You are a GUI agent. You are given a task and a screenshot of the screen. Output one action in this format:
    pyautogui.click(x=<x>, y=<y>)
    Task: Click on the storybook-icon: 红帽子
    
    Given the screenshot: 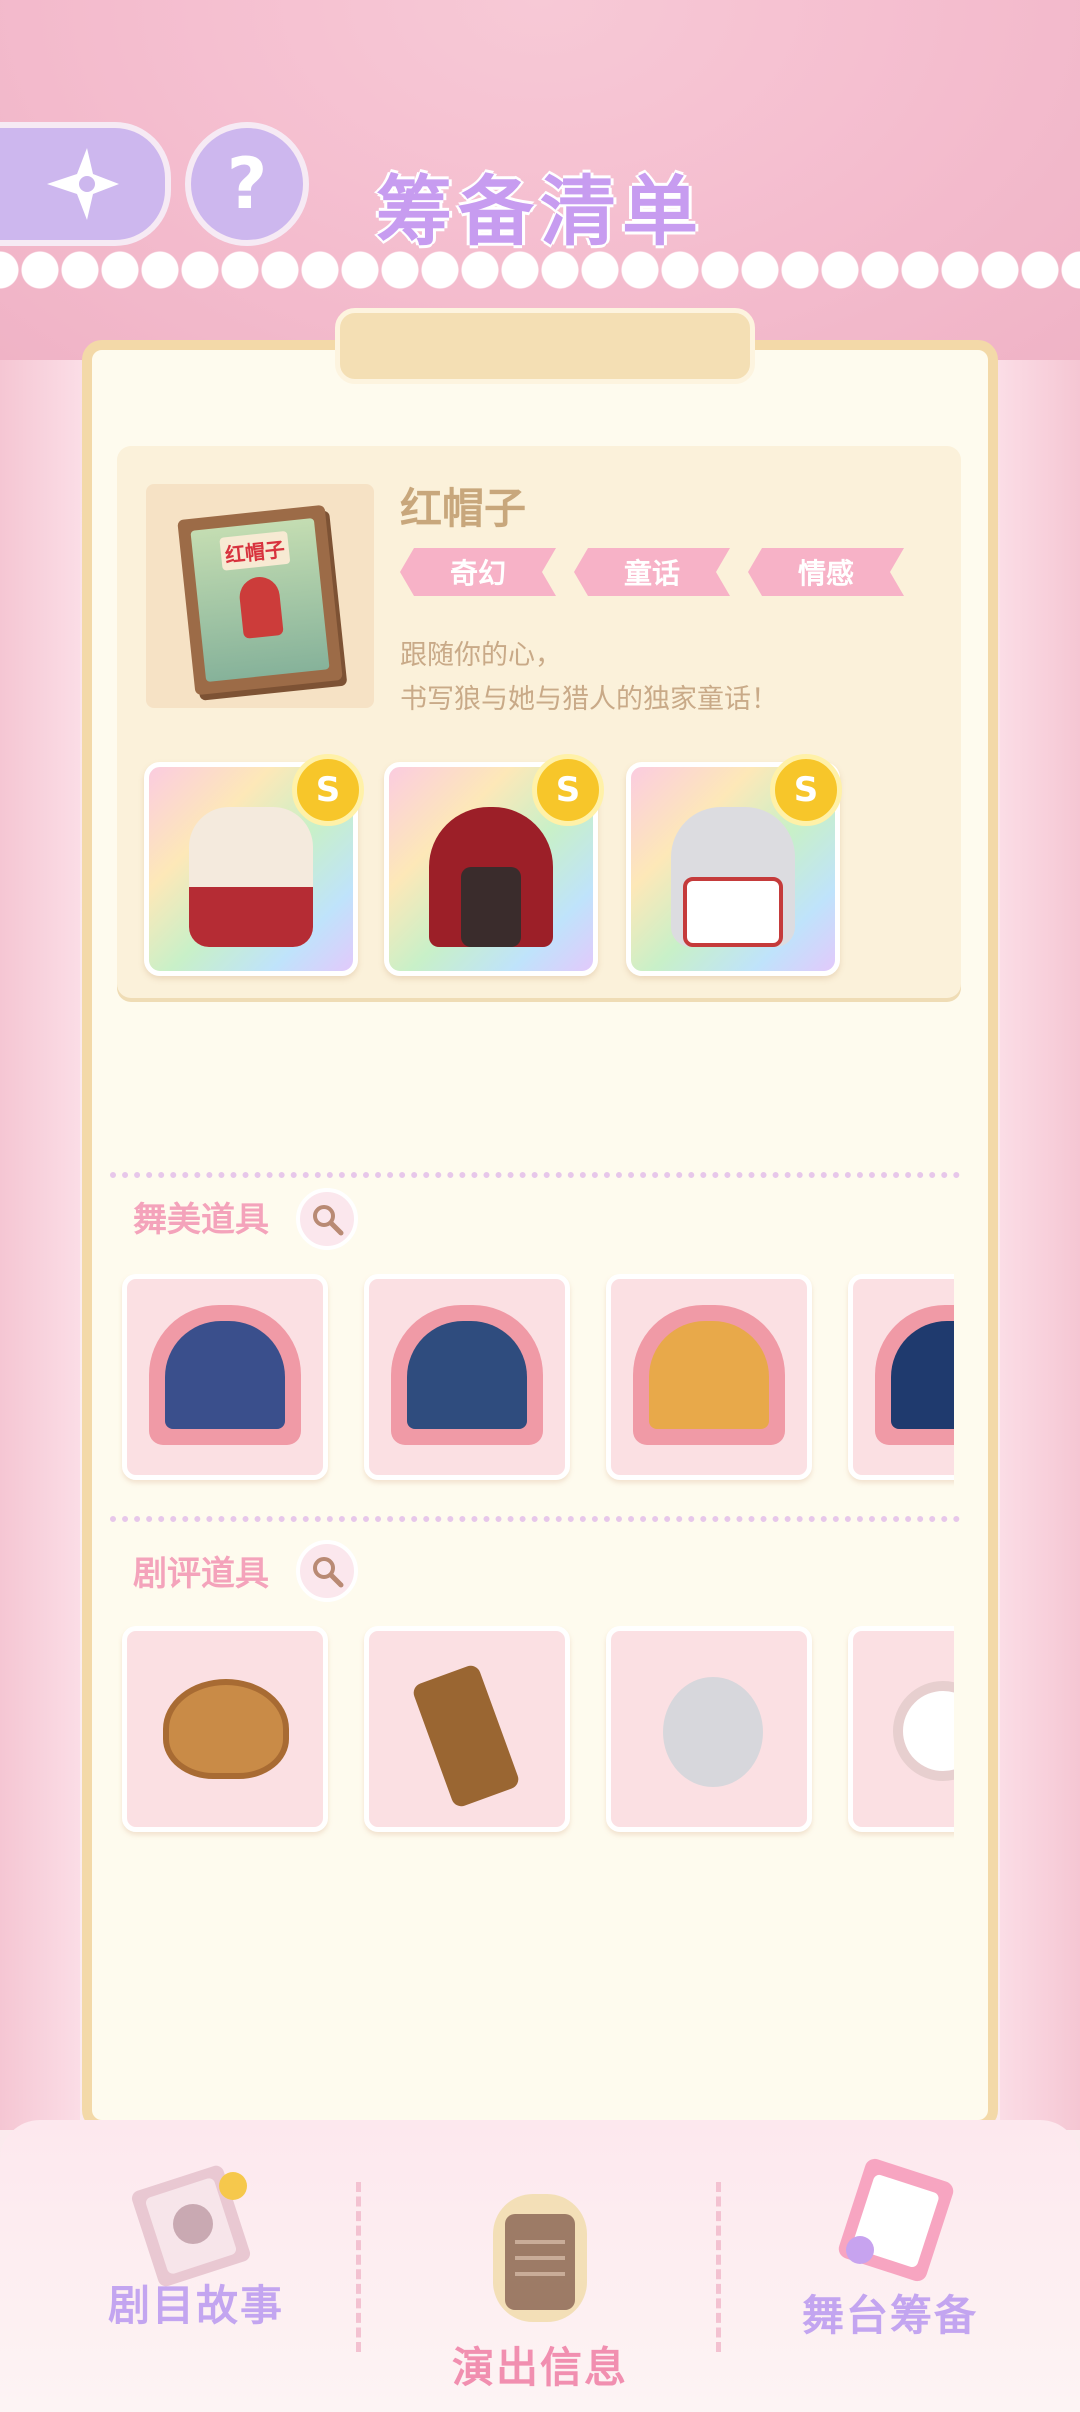 What is the action you would take?
    pyautogui.click(x=260, y=600)
    